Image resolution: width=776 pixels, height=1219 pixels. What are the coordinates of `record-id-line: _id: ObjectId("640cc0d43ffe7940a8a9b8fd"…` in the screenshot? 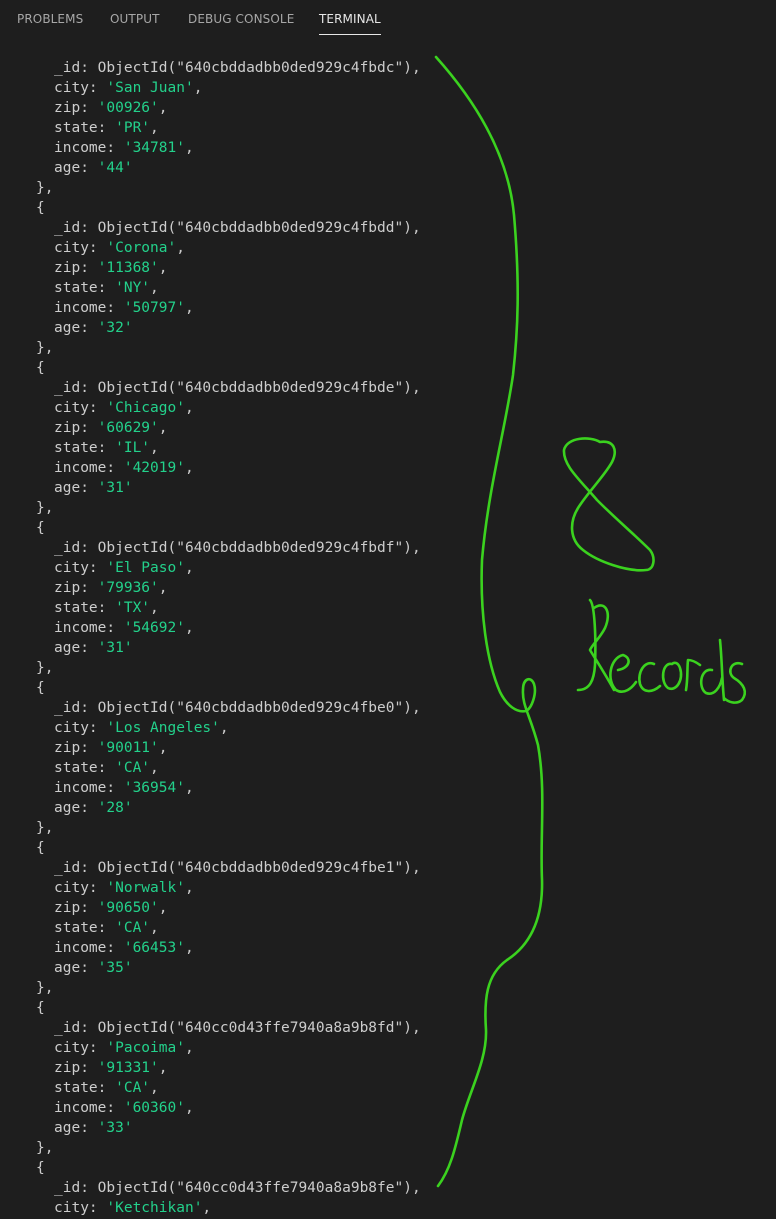 It's located at (388, 1028).